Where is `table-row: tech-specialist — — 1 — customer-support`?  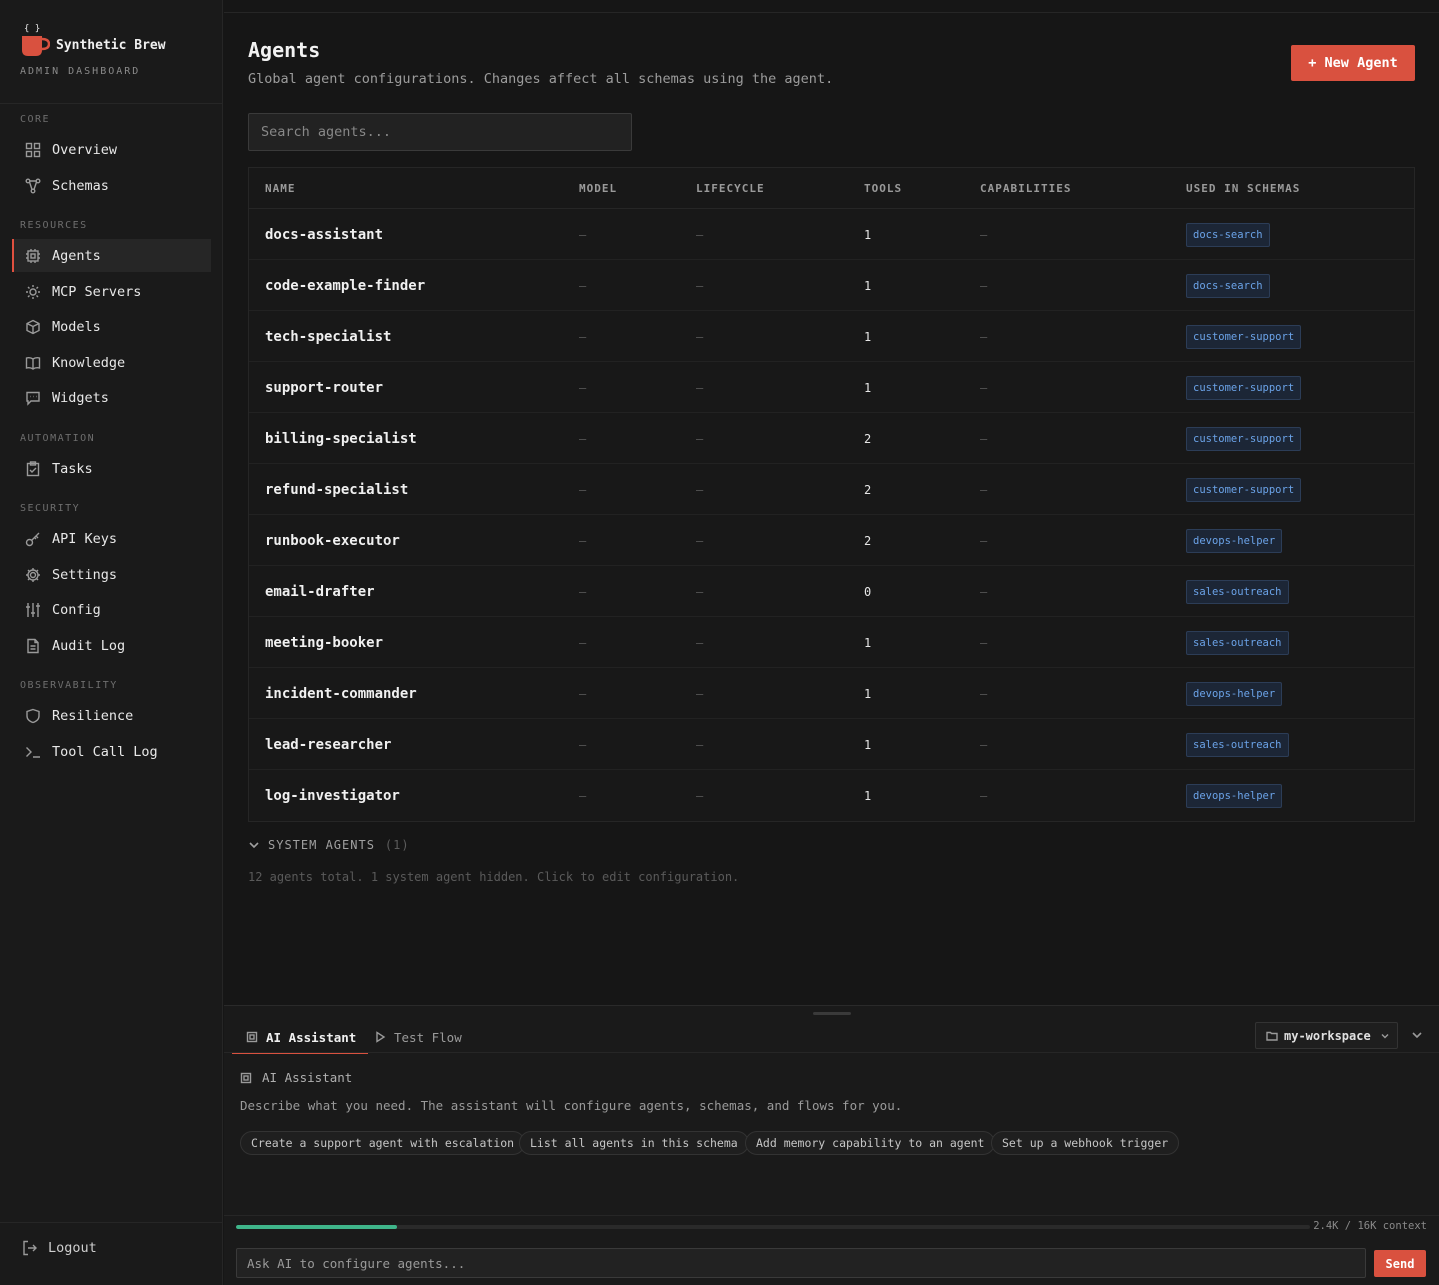
table-row: tech-specialist — — 1 — customer-support is located at coordinates (831, 336).